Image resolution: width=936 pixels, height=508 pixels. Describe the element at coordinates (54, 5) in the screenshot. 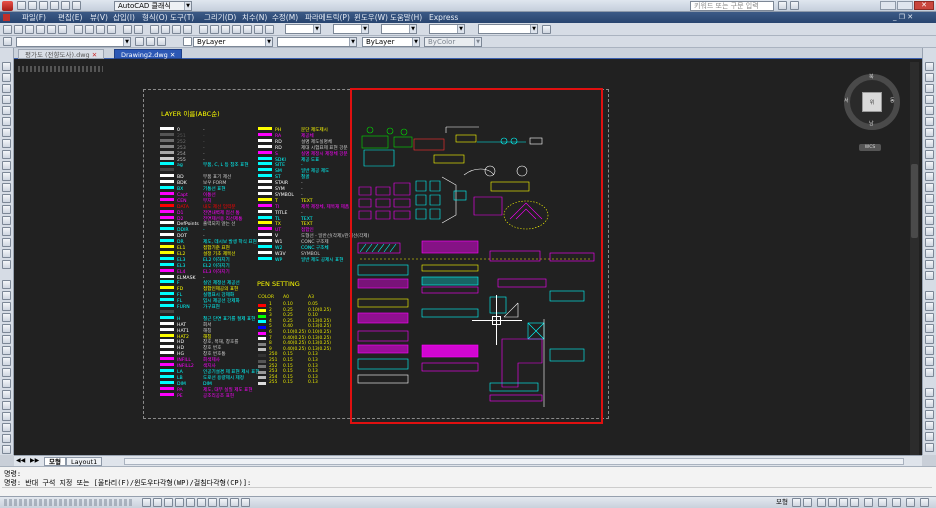

I see `undo-icon` at that location.